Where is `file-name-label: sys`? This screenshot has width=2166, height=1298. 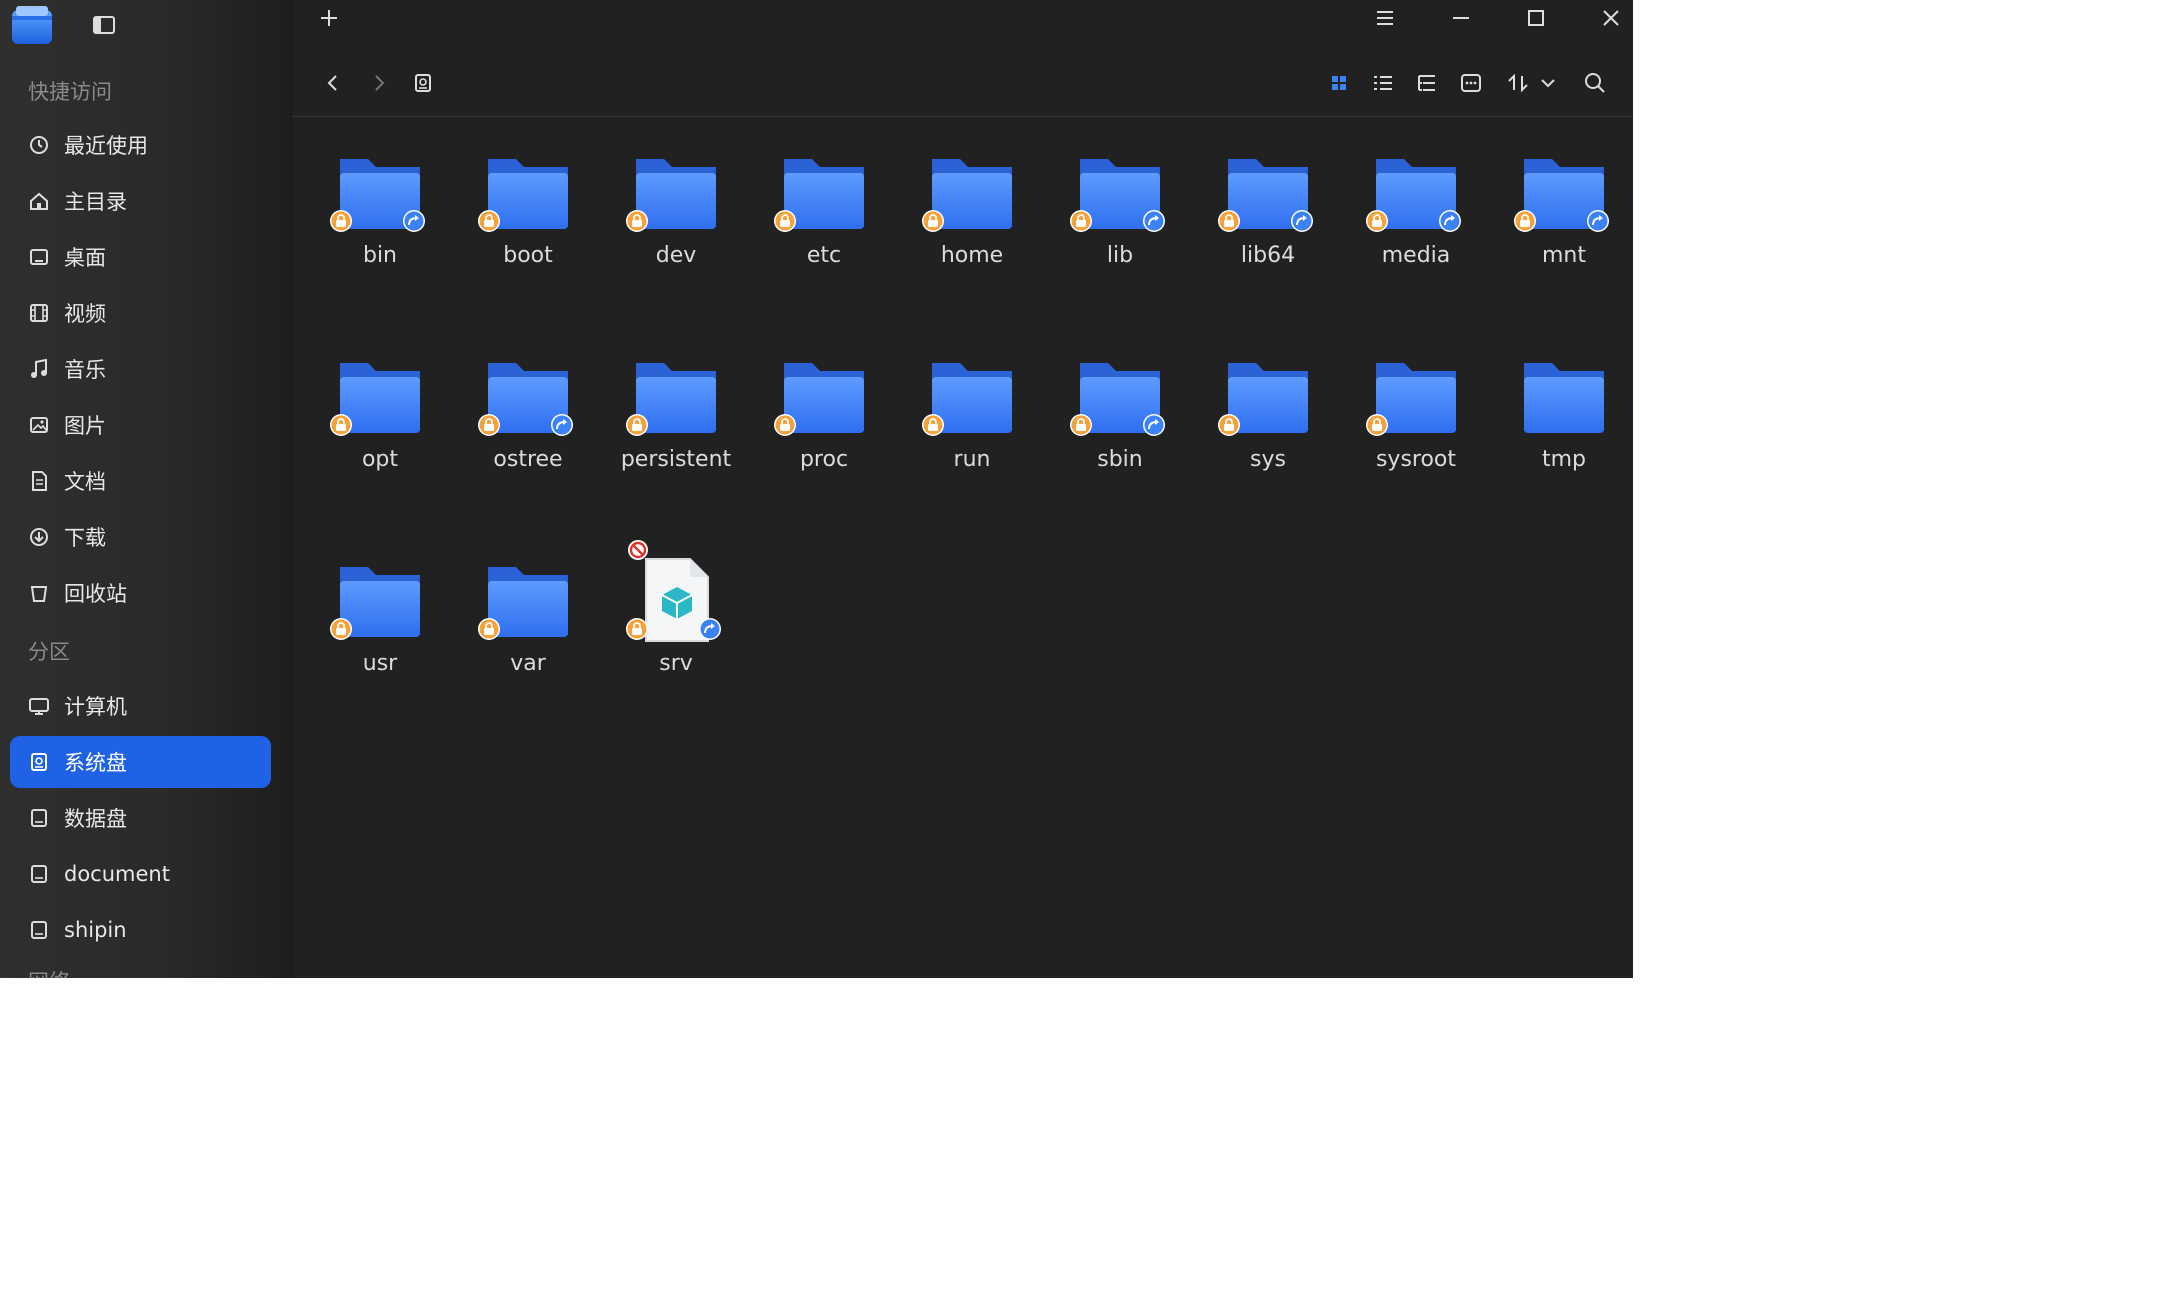
file-name-label: sys is located at coordinates (1268, 459).